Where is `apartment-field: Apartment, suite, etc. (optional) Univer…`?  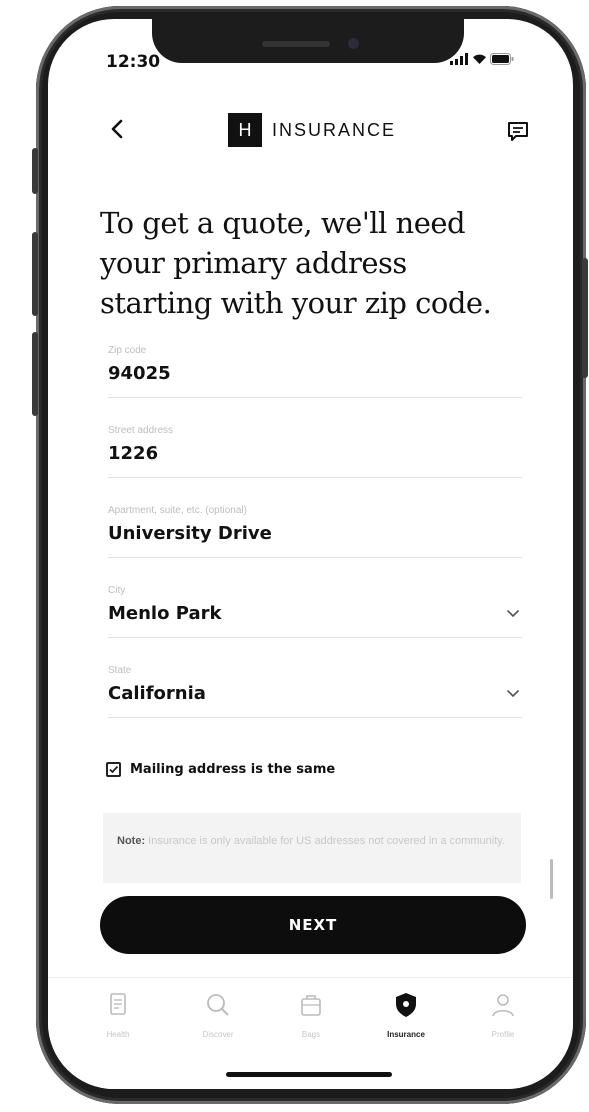 apartment-field: Apartment, suite, etc. (optional) Univer… is located at coordinates (315, 530).